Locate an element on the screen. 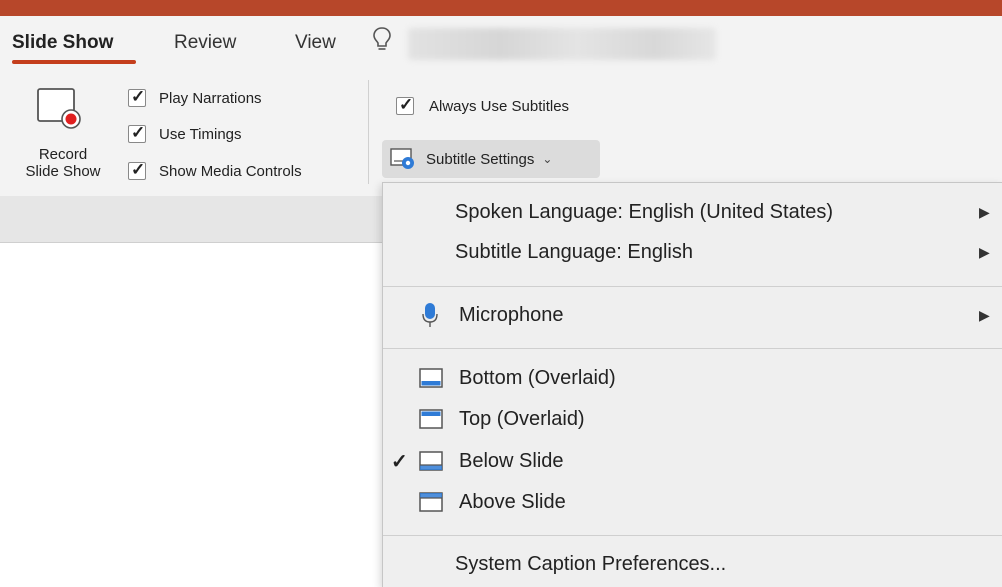  above-slide-label: Above Slide is located at coordinates (512, 501).